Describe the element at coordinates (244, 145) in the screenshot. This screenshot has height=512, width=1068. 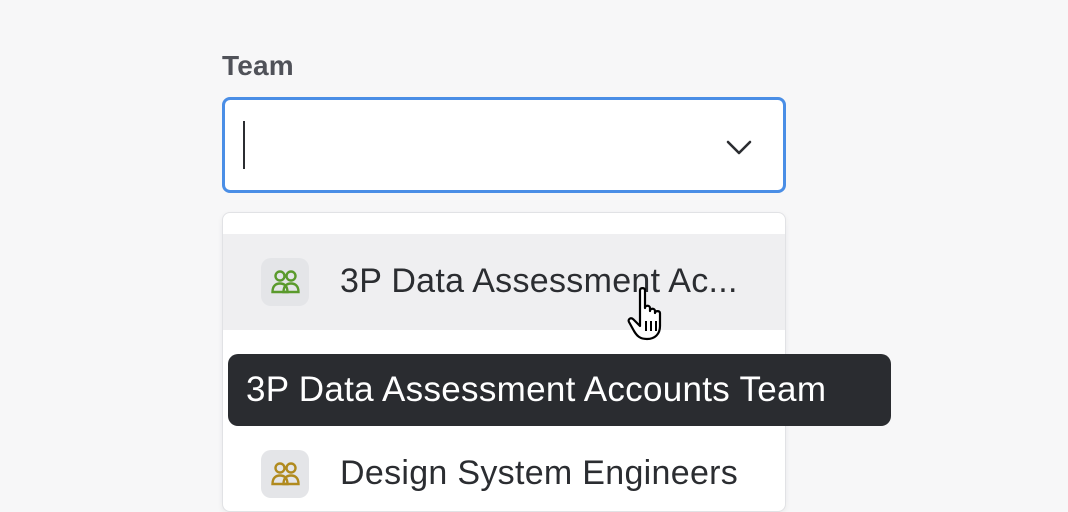
I see `text-cursor` at that location.